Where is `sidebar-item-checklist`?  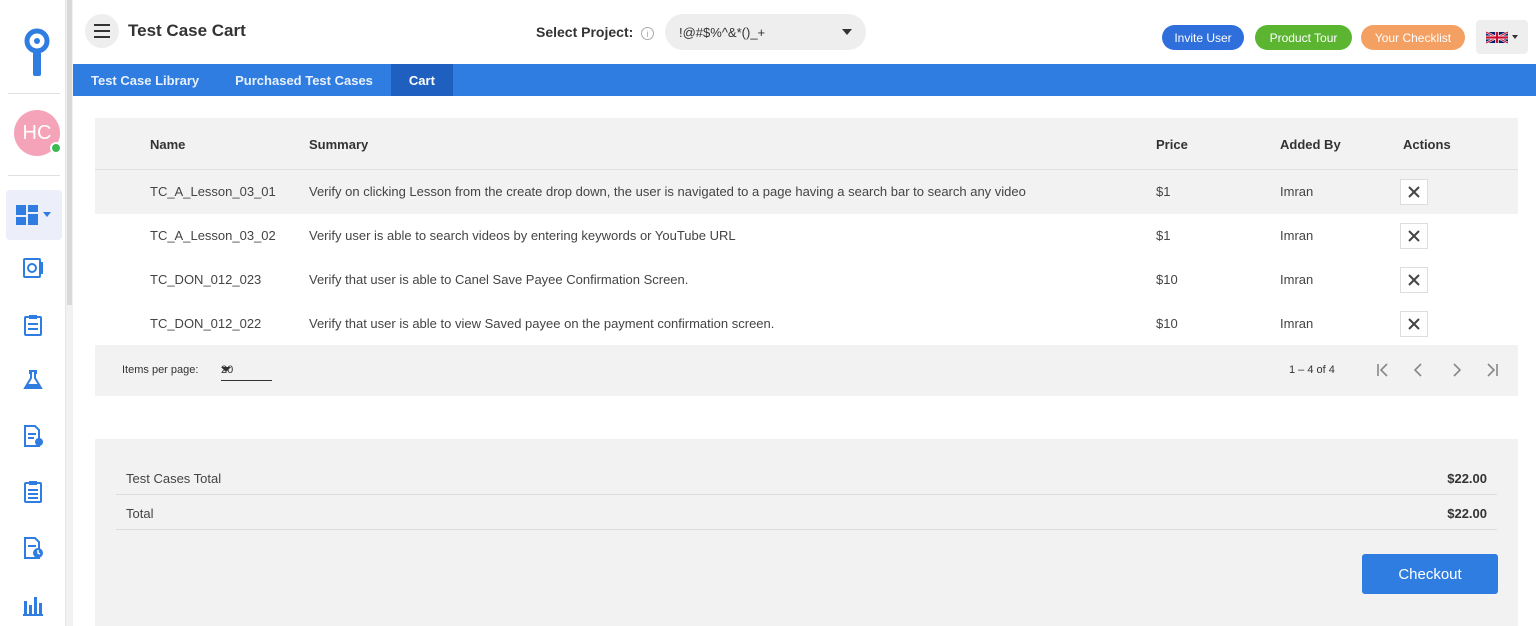 sidebar-item-checklist is located at coordinates (33, 492).